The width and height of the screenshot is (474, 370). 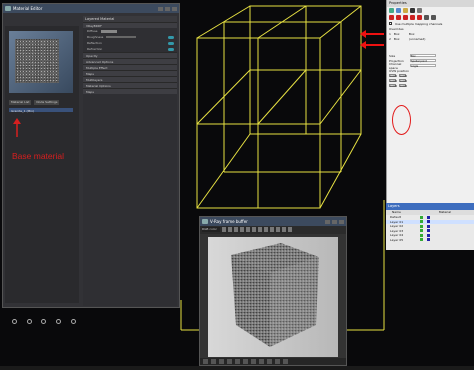 What do you see at coordinates (47, 102) in the screenshot?
I see `tab-node-settings: Node Settings` at bounding box center [47, 102].